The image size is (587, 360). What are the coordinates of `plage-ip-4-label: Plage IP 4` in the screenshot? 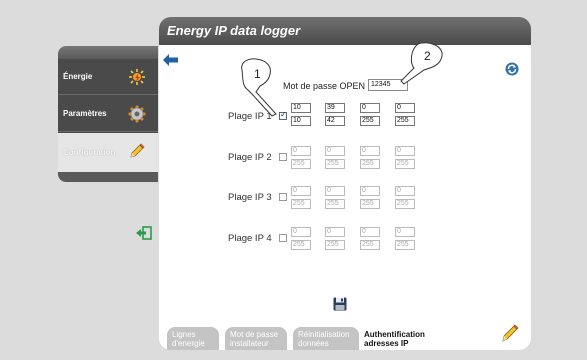 It's located at (250, 238).